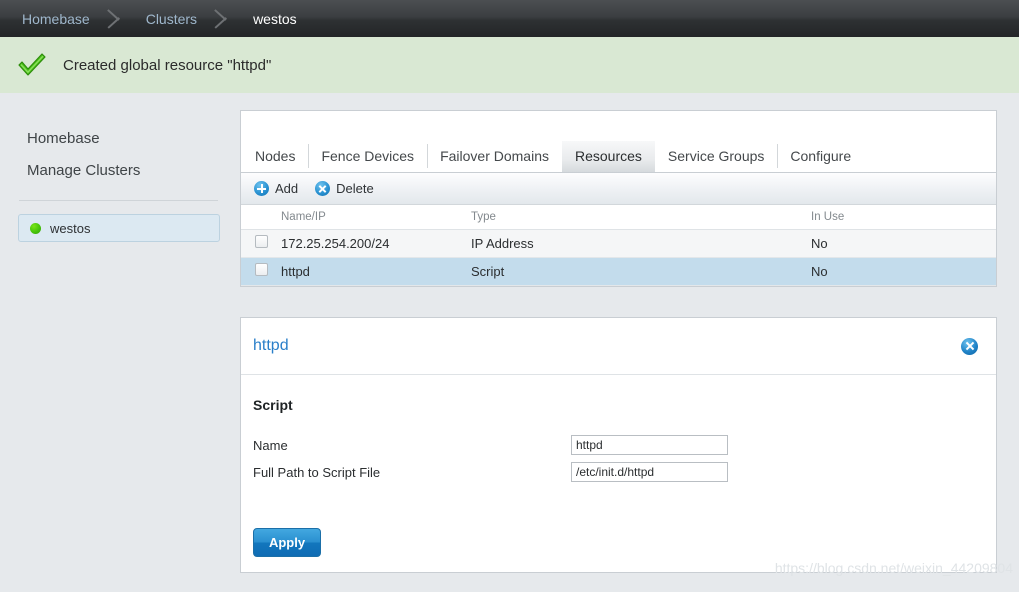  What do you see at coordinates (903, 217) in the screenshot?
I see `table-header-in-use: In Use` at bounding box center [903, 217].